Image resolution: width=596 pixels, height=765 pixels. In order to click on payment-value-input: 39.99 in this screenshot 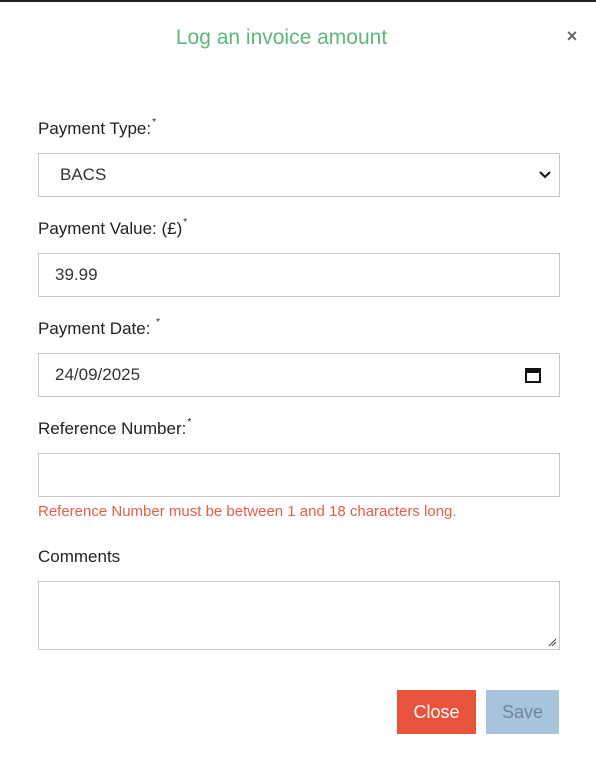, I will do `click(299, 275)`.